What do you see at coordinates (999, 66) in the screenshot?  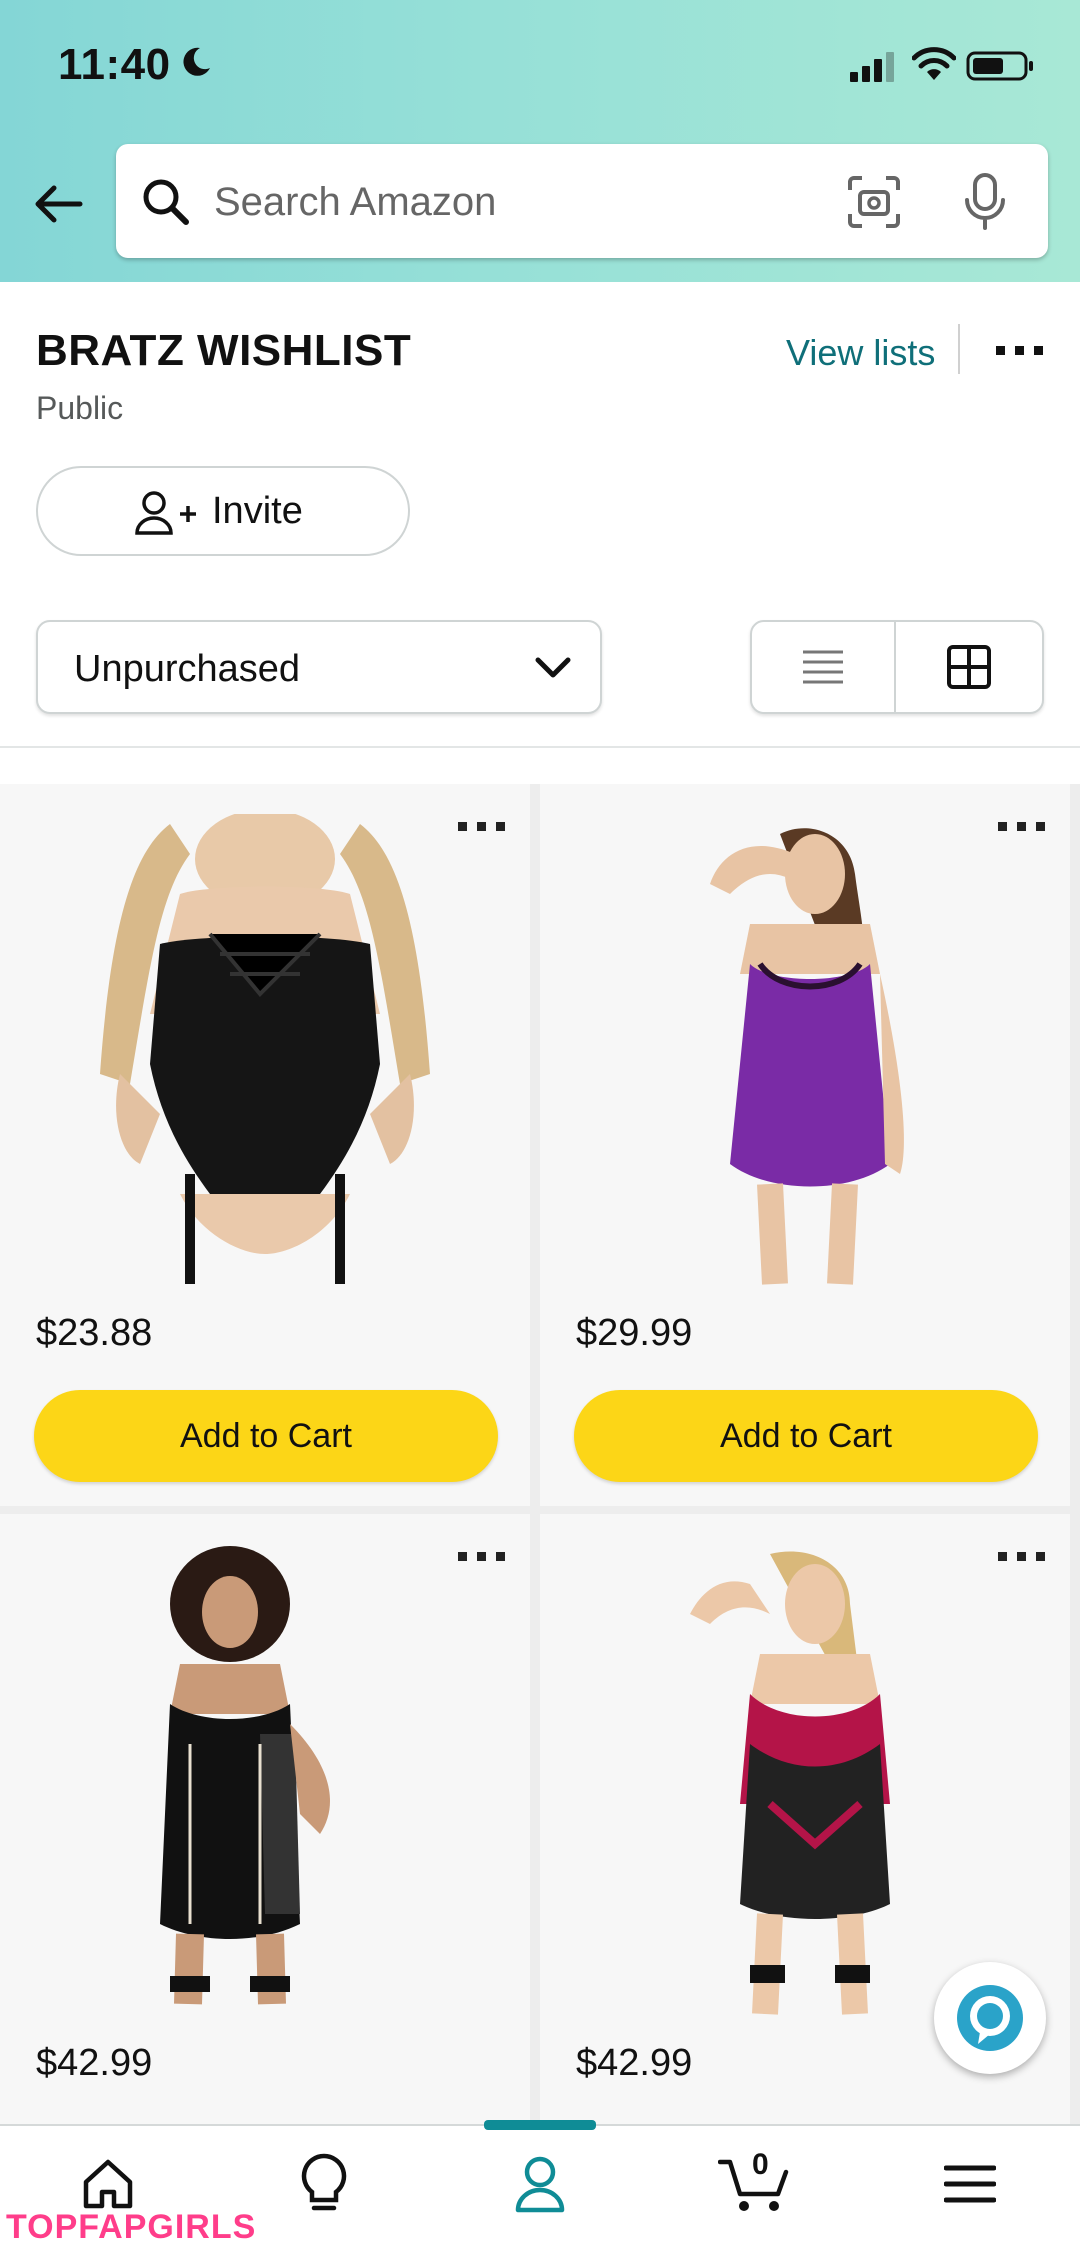 I see `battery-icon` at bounding box center [999, 66].